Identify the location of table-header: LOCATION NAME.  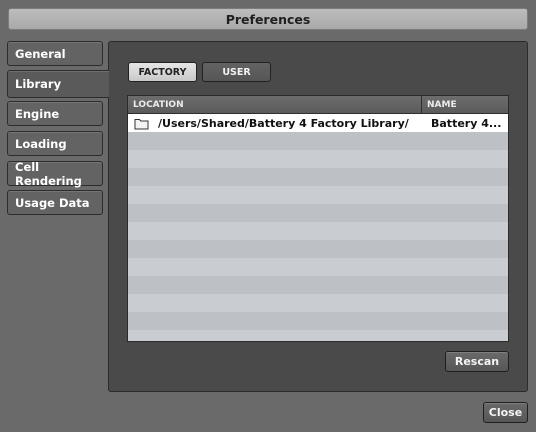
(318, 105).